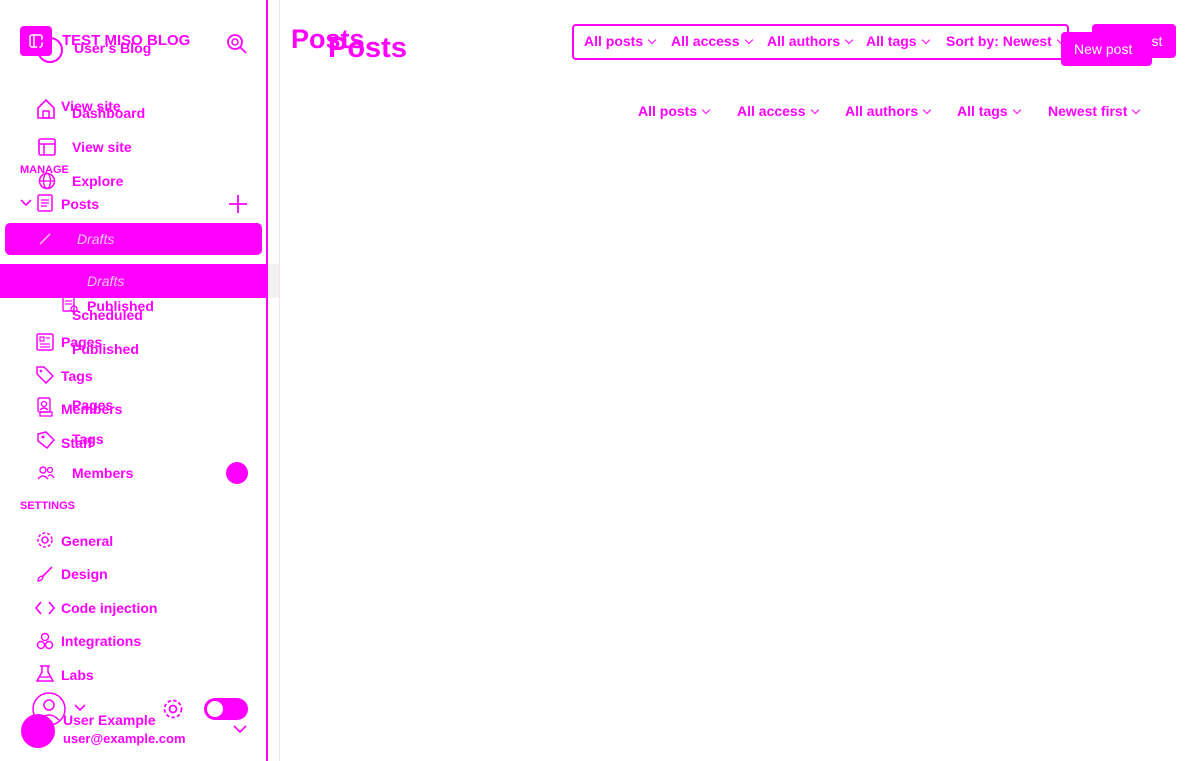 The height and width of the screenshot is (761, 1200). Describe the element at coordinates (804, 41) in the screenshot. I see `filter-all-authors-label: All authors` at that location.